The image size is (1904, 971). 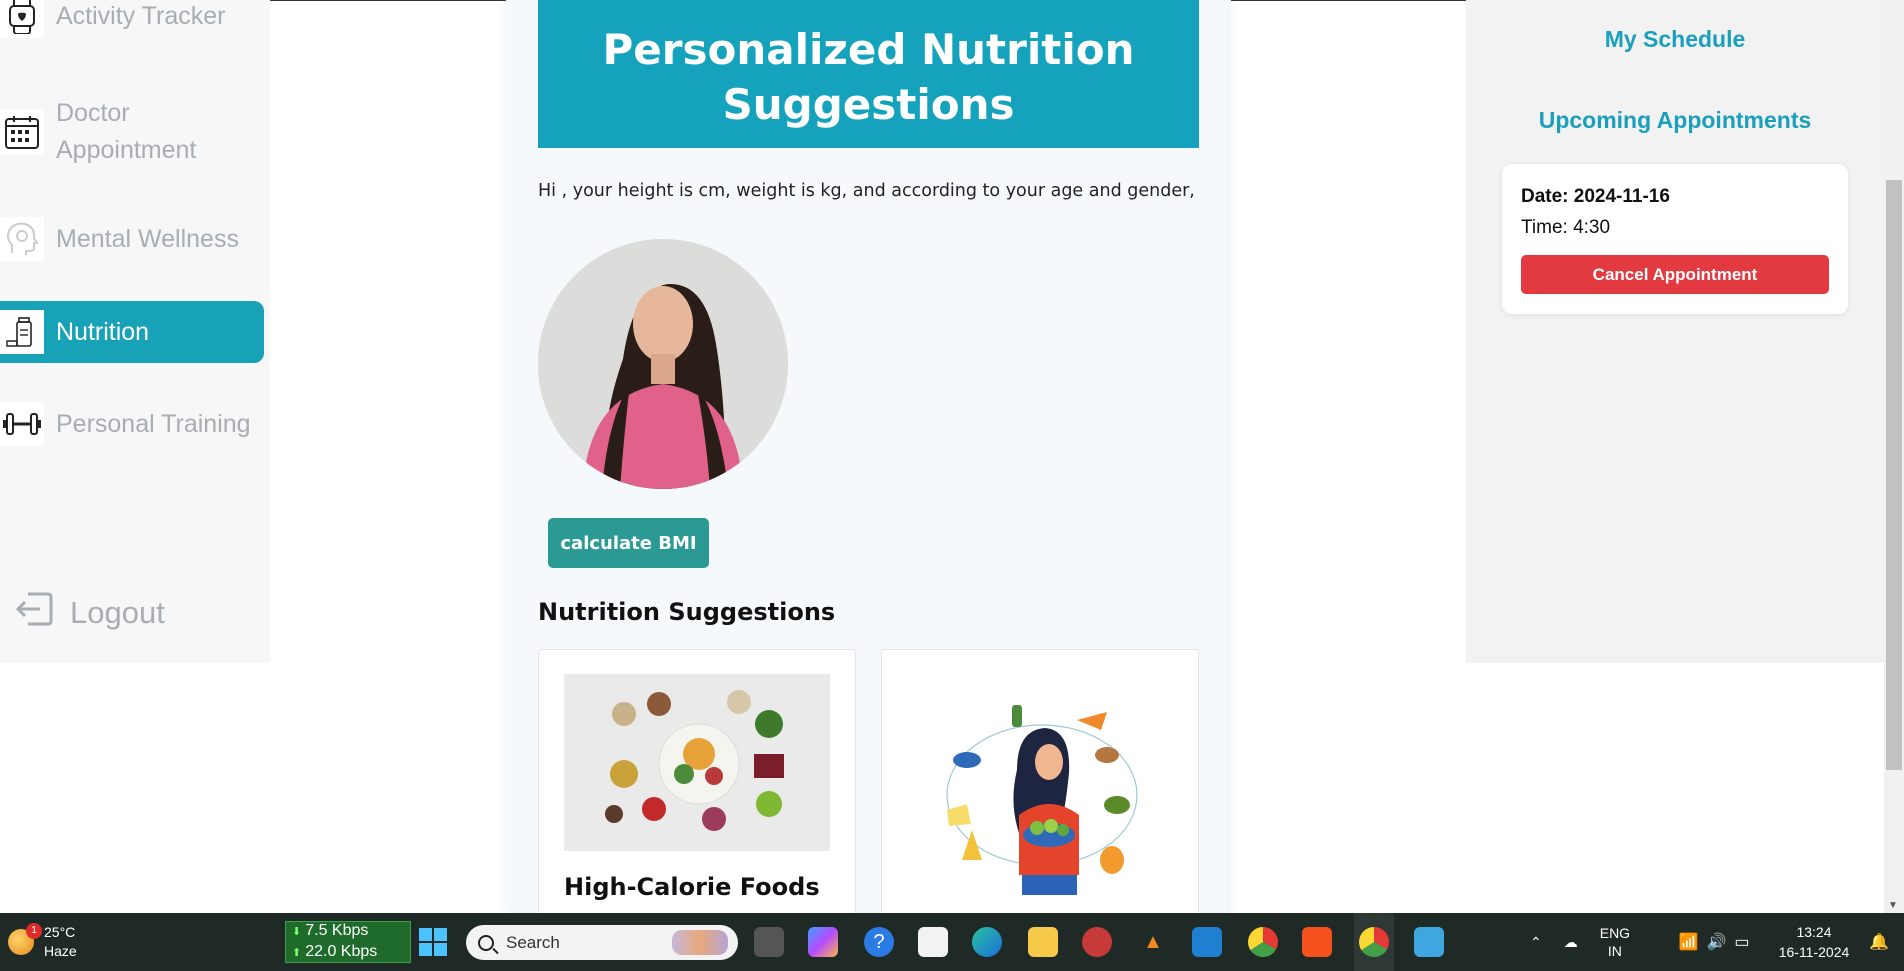 What do you see at coordinates (153, 423) in the screenshot?
I see `sidebar-item-label: Personal Training` at bounding box center [153, 423].